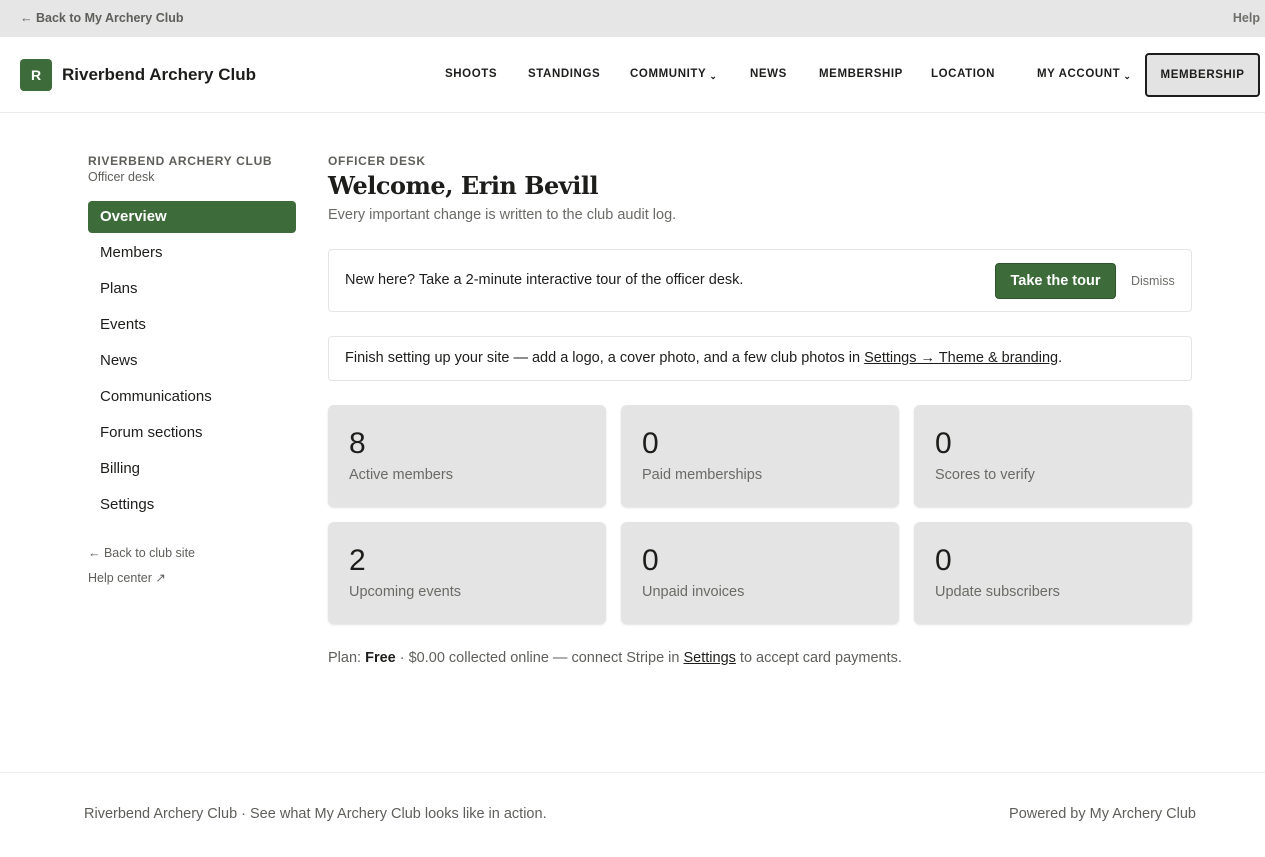 This screenshot has width=1265, height=857. Describe the element at coordinates (1102, 814) in the screenshot. I see `powered-by-link: Powered by My Archery Club` at that location.